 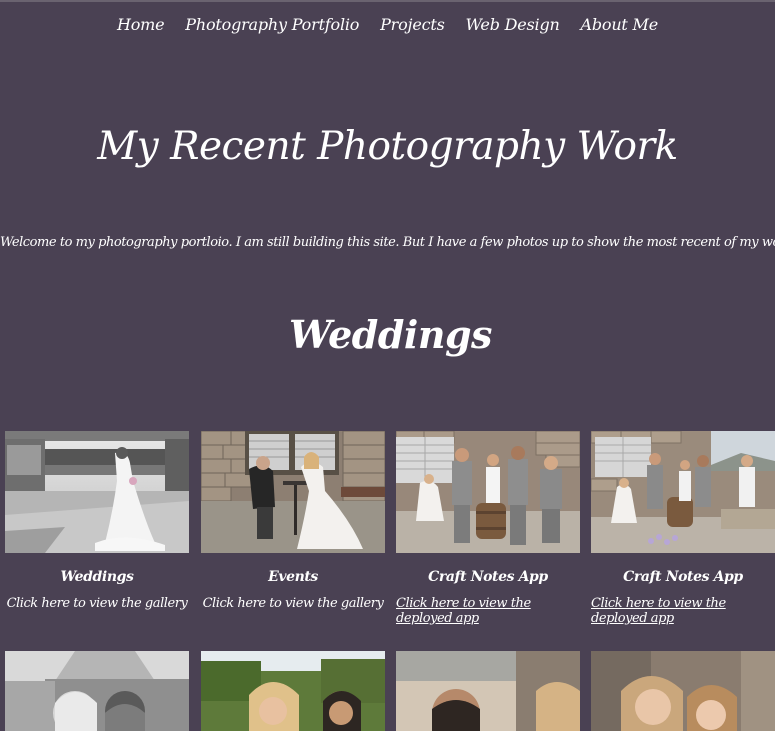 What do you see at coordinates (97, 691) in the screenshot?
I see `couple-kiss-photo` at bounding box center [97, 691].